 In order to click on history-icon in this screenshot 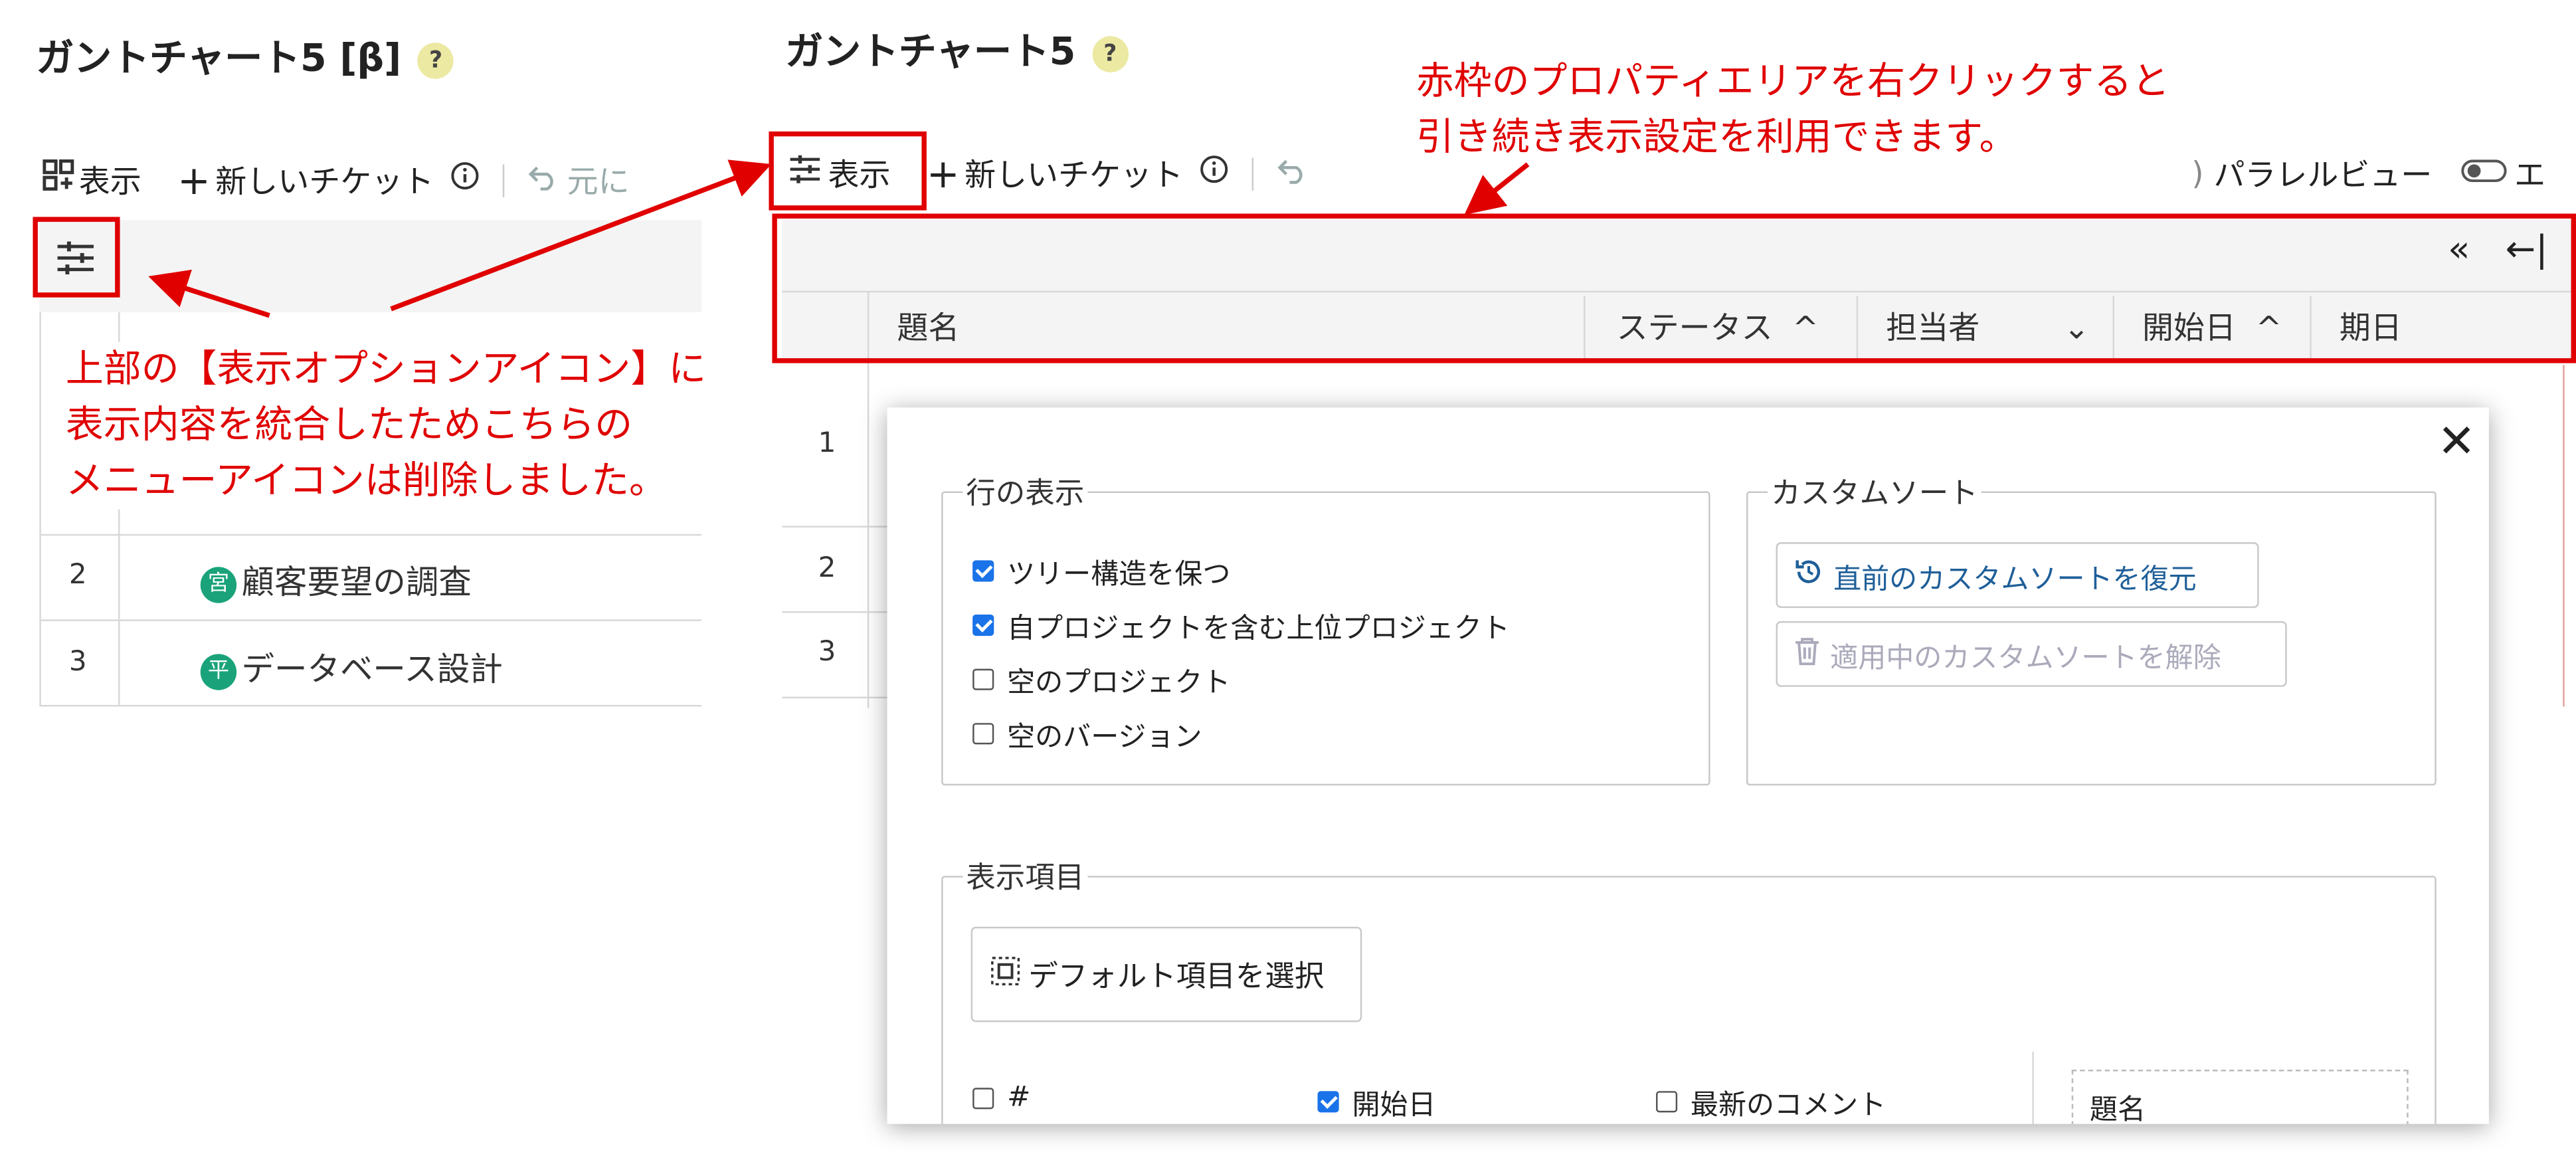, I will do `click(1809, 575)`.